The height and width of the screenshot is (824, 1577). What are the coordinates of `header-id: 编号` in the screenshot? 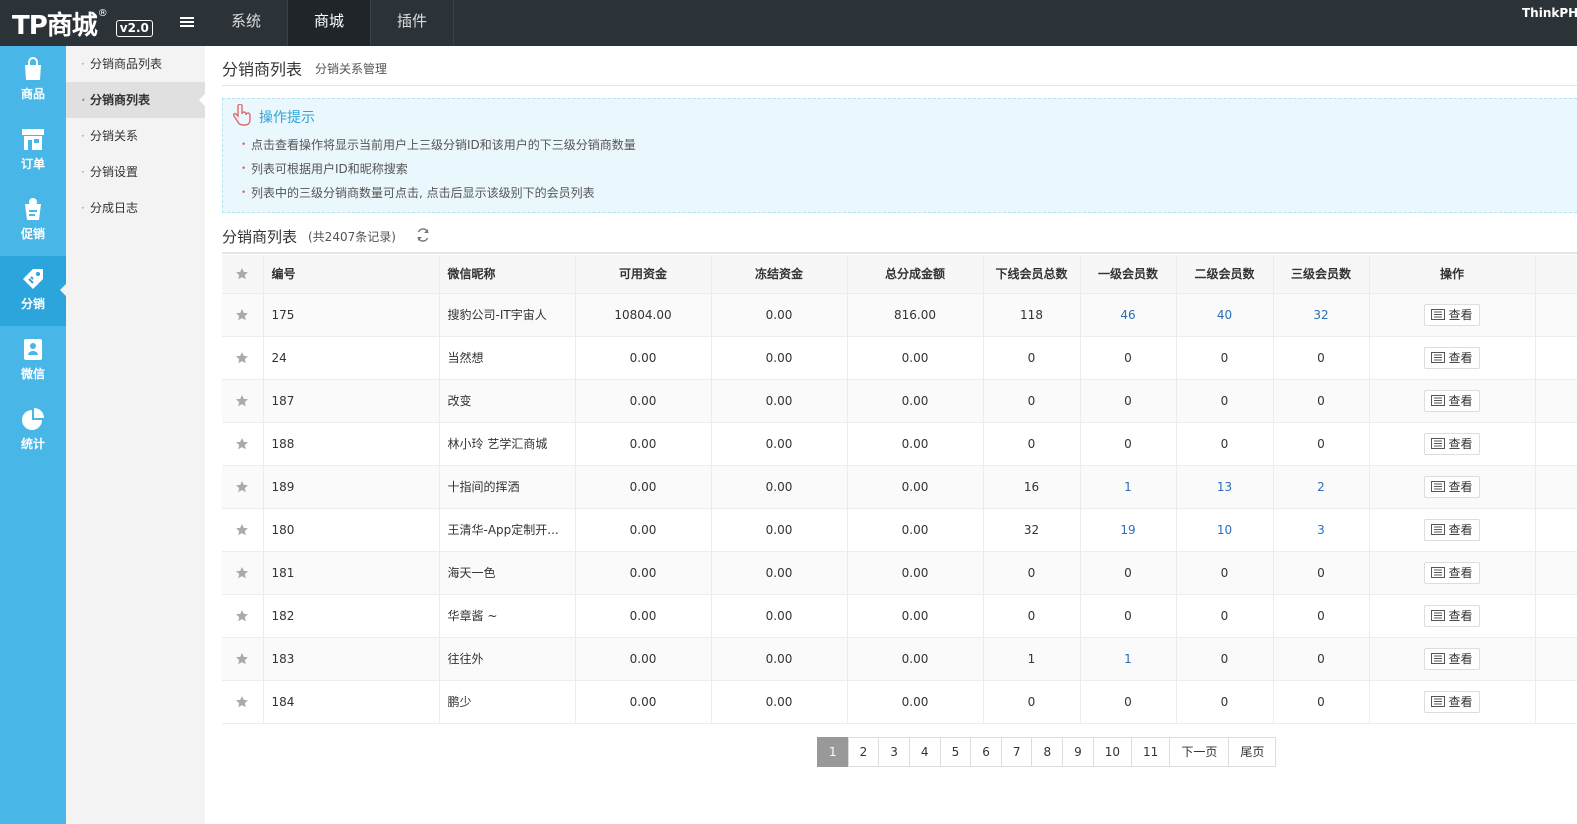 It's located at (351, 274).